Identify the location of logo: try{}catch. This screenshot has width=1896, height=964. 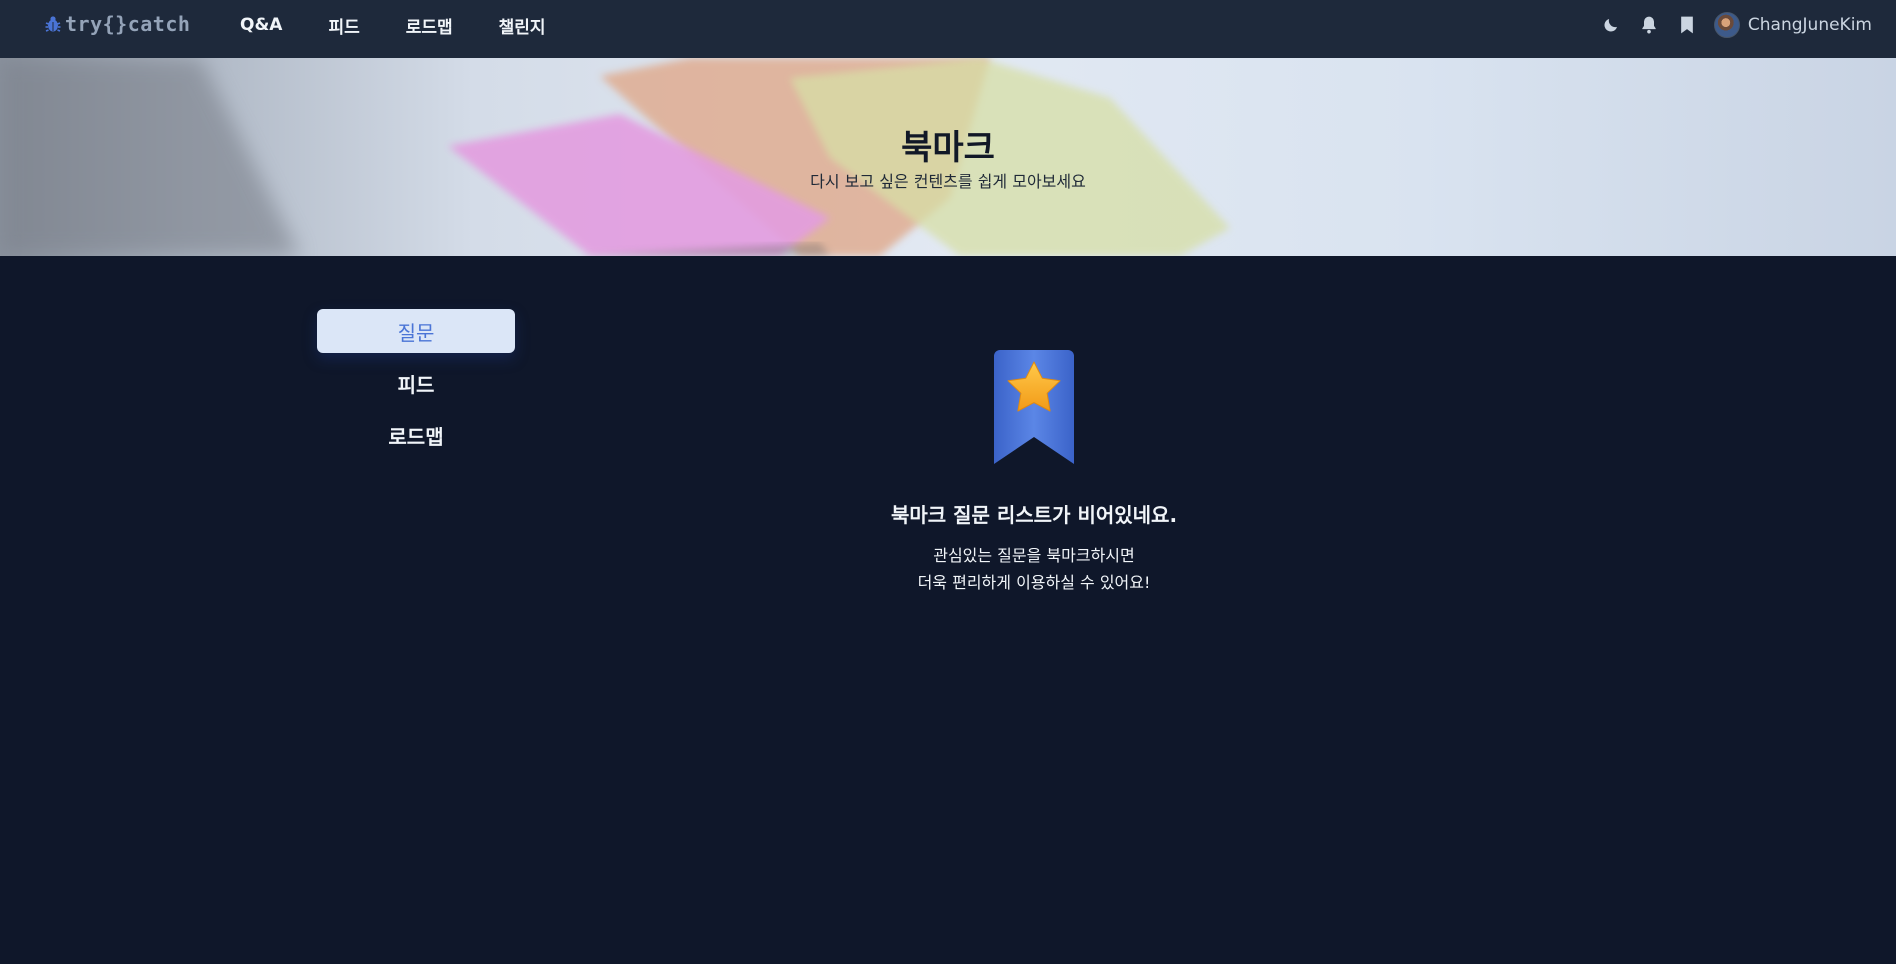
(116, 24).